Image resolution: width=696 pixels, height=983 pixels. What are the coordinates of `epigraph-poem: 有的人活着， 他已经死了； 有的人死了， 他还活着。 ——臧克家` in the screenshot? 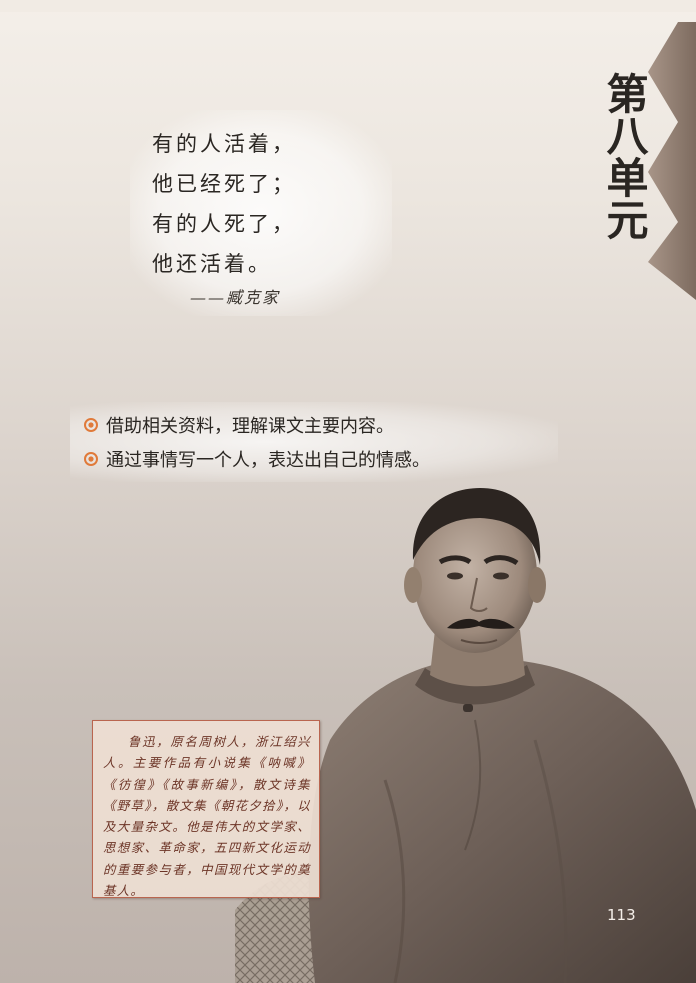 It's located at (261, 213).